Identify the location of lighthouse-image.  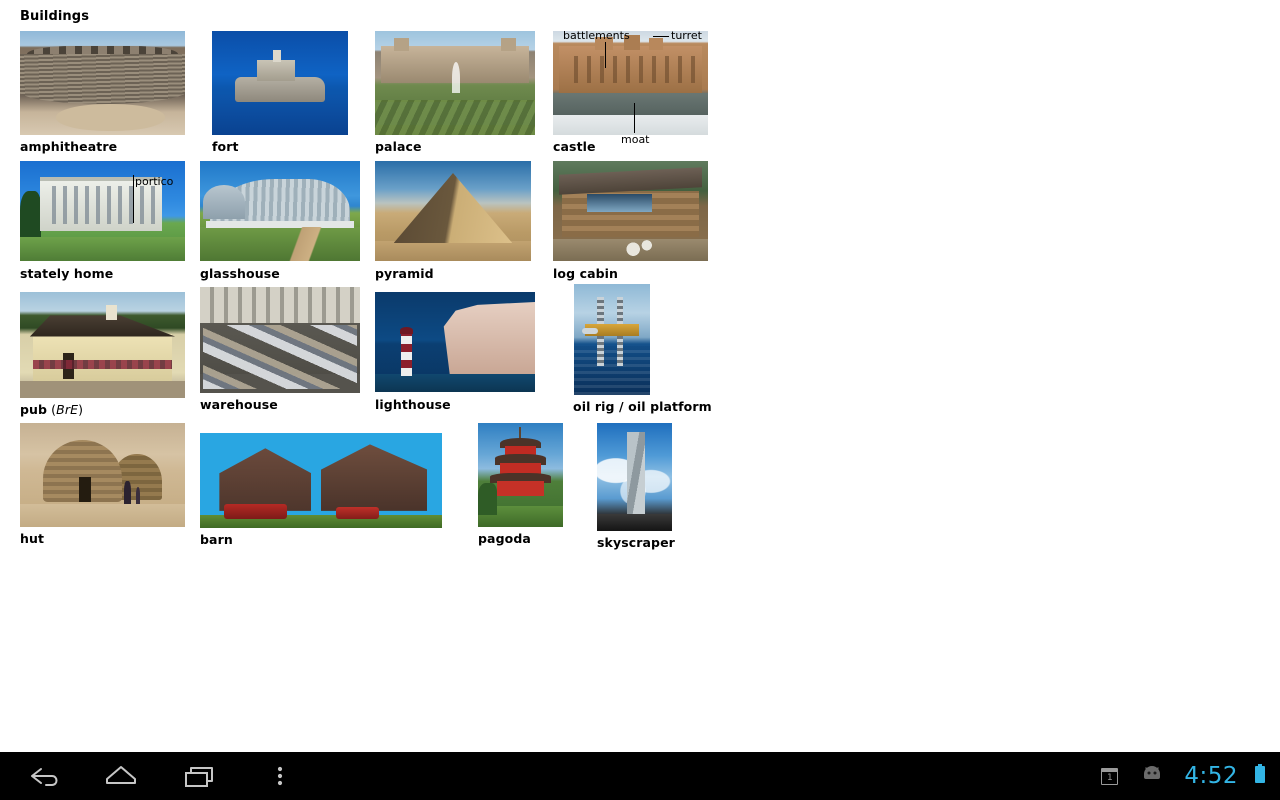
(455, 342).